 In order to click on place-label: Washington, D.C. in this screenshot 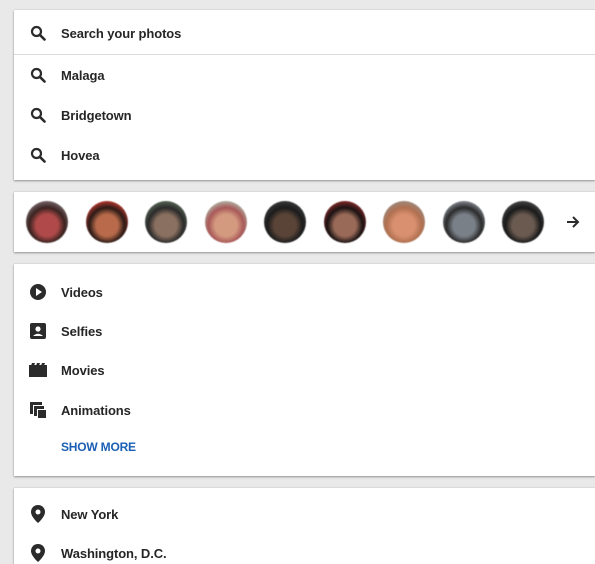, I will do `click(114, 553)`.